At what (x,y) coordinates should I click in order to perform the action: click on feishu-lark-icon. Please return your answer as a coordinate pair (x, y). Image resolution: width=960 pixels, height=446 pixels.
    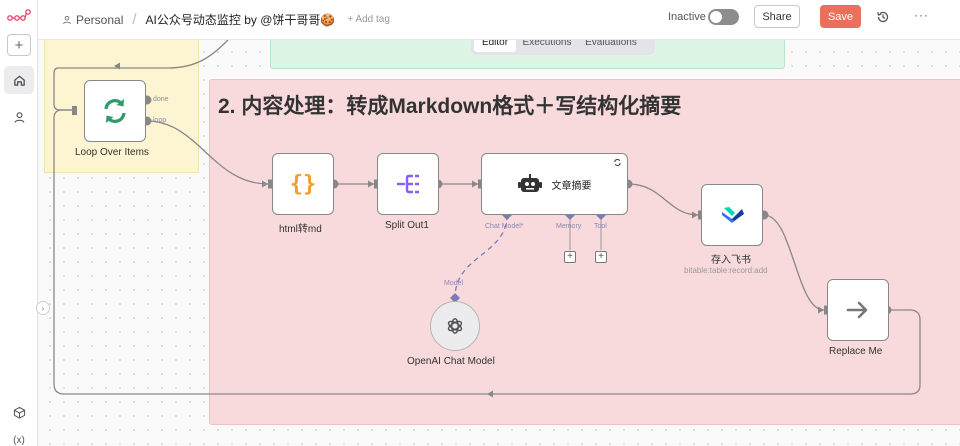
    Looking at the image, I should click on (733, 215).